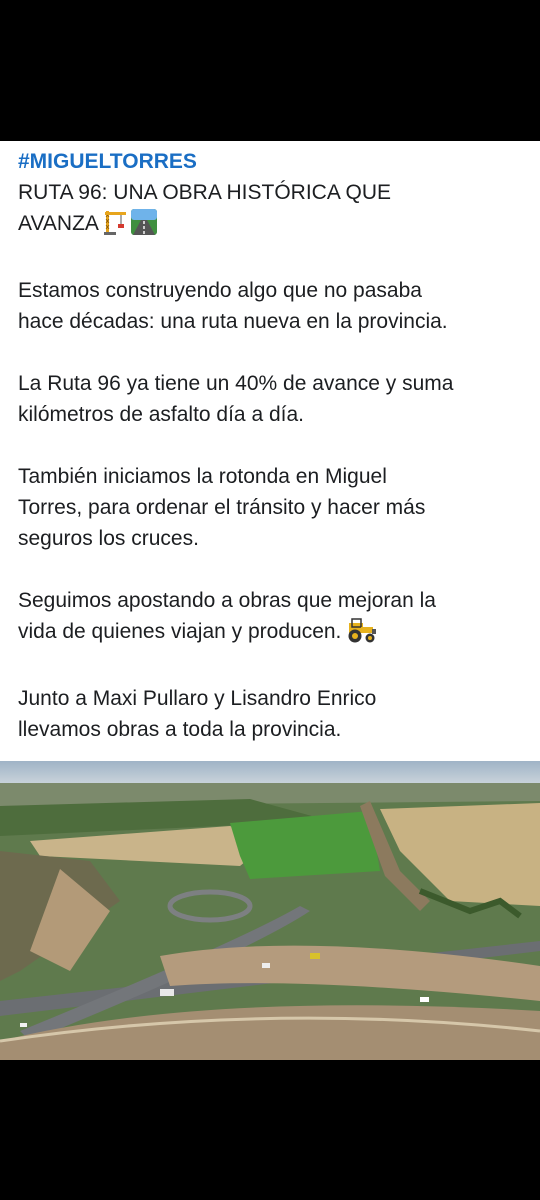 The height and width of the screenshot is (1200, 540). I want to click on paragraph-5-line-1: Junto a Maxi Pullaro y Lisandro Enrico, so click(197, 698).